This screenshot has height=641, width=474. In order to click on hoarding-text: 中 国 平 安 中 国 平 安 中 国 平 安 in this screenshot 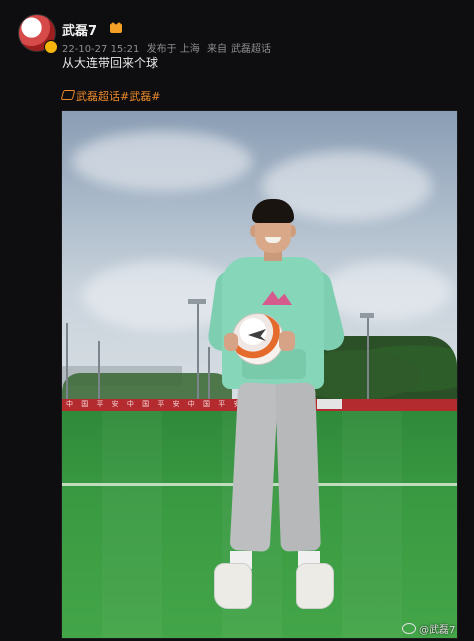, I will do `click(155, 404)`.